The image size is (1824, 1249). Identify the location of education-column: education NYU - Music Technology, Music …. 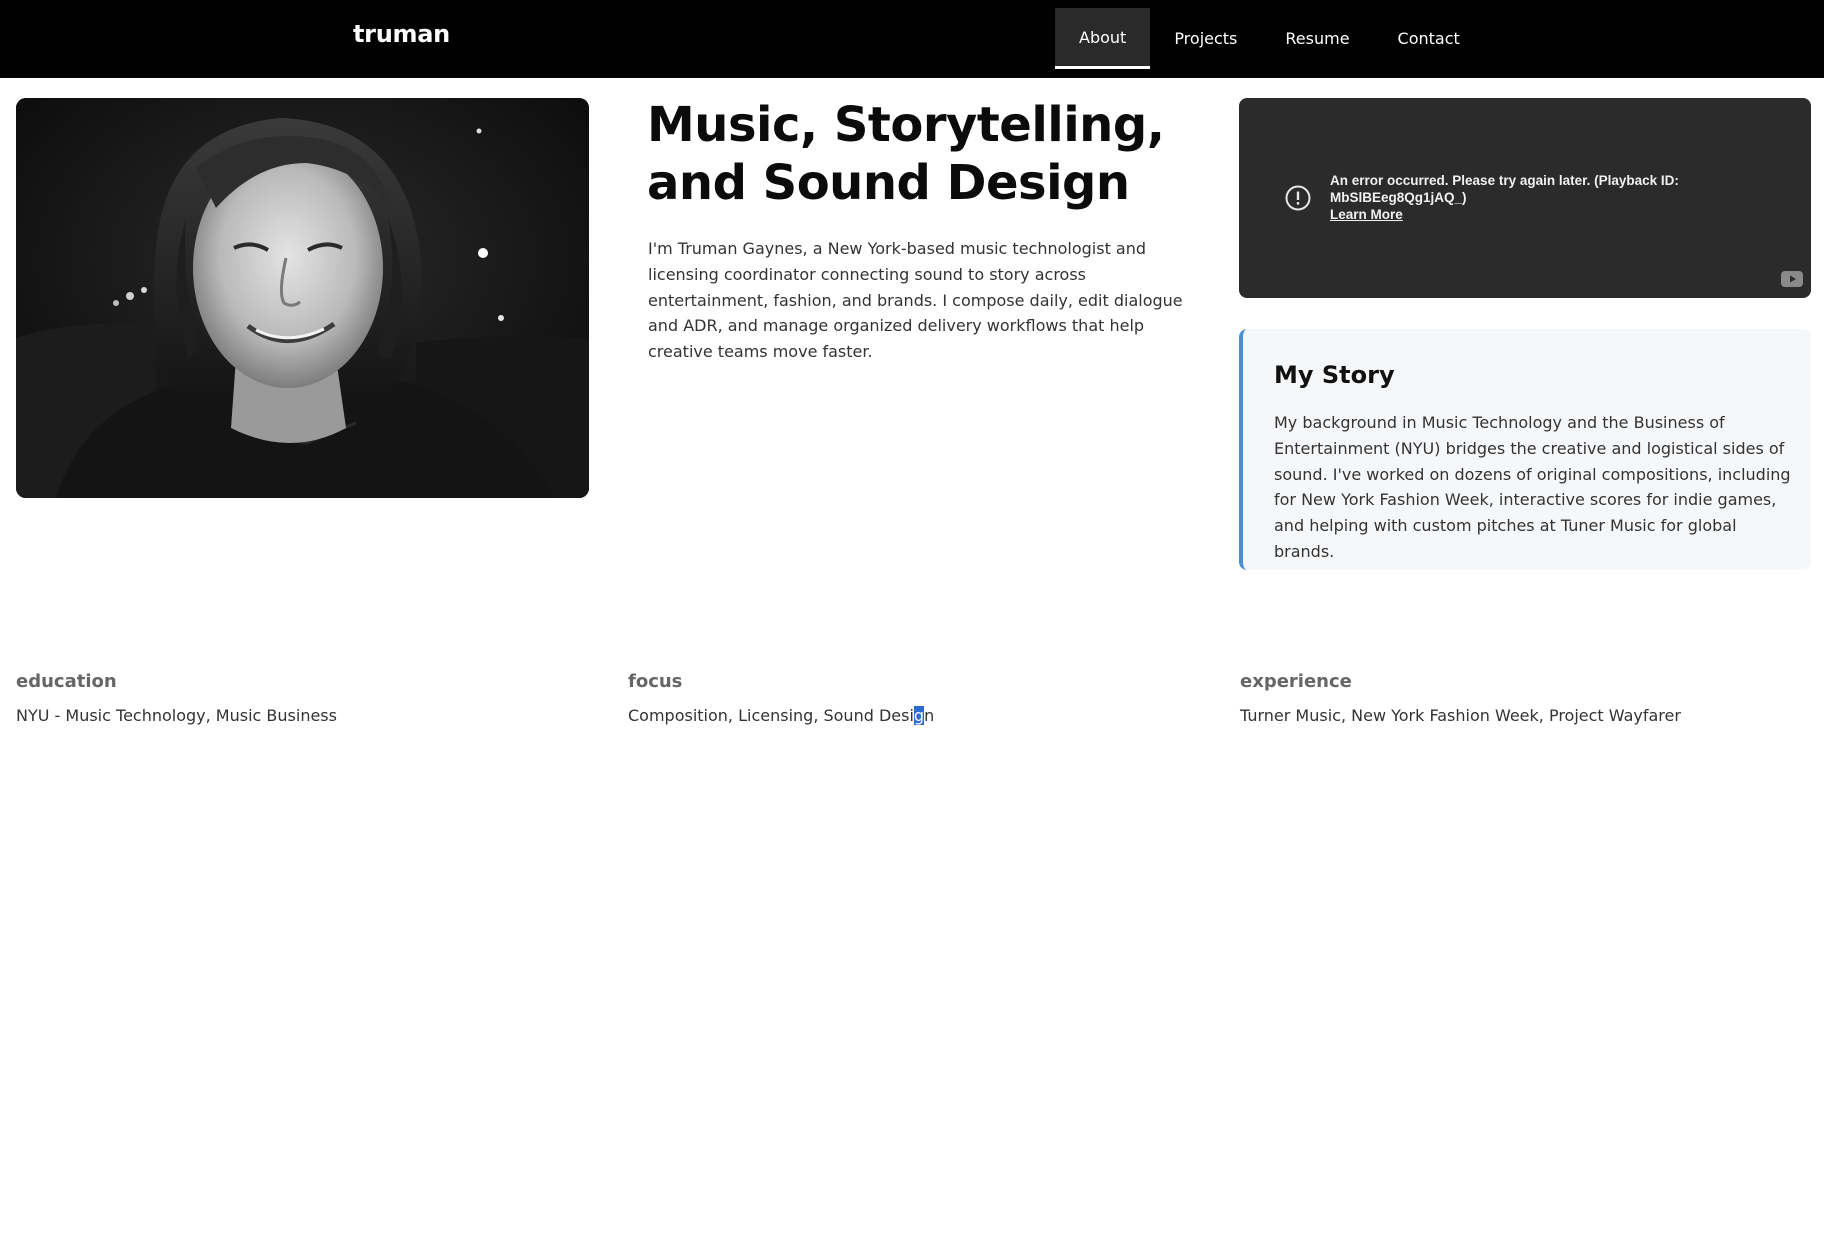
(176, 698).